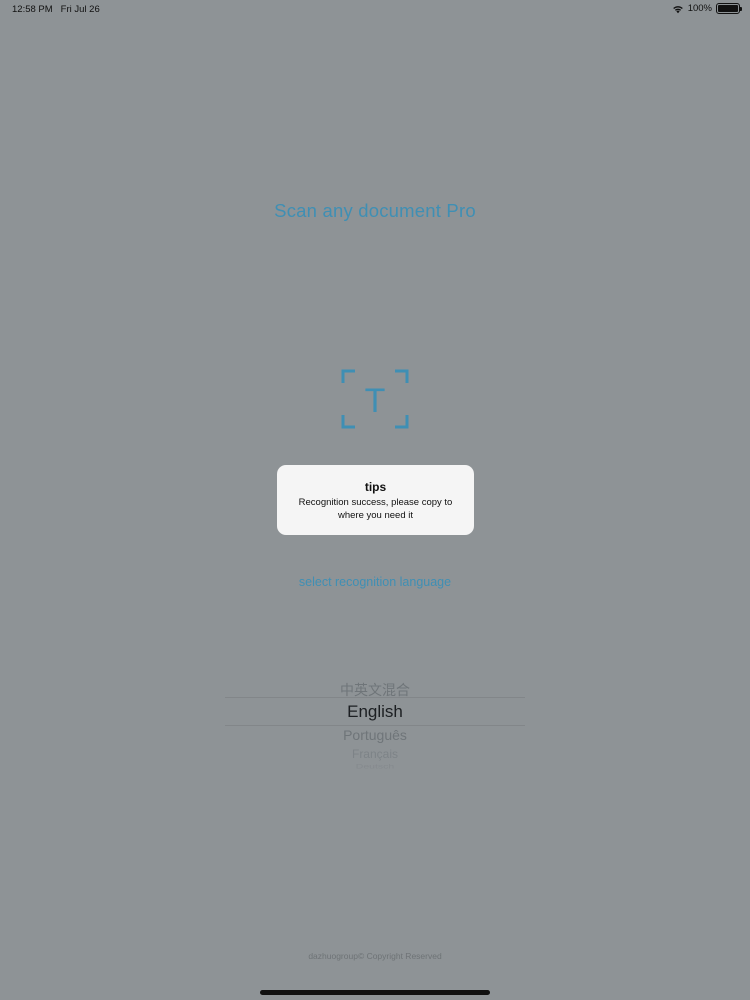  I want to click on status-right: 100%, so click(707, 8).